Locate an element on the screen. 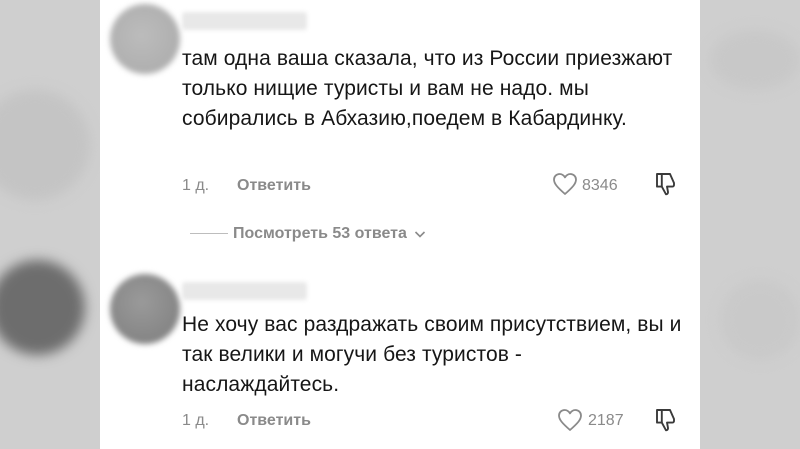 The height and width of the screenshot is (449, 800). likes-count: 2187 is located at coordinates (606, 420).